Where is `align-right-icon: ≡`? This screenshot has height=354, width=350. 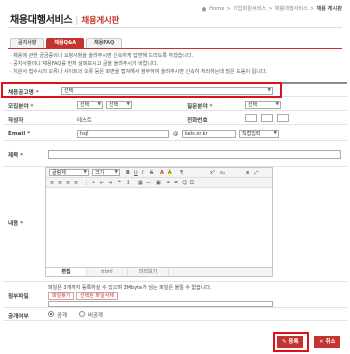
align-right-icon: ≡ is located at coordinates (68, 183).